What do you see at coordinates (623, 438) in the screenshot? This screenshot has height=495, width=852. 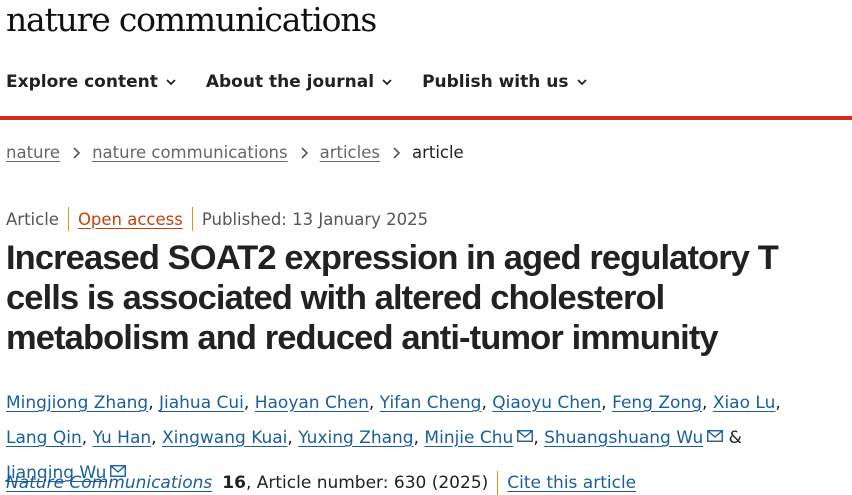 I see `author-link: Shuangshuang Wu` at bounding box center [623, 438].